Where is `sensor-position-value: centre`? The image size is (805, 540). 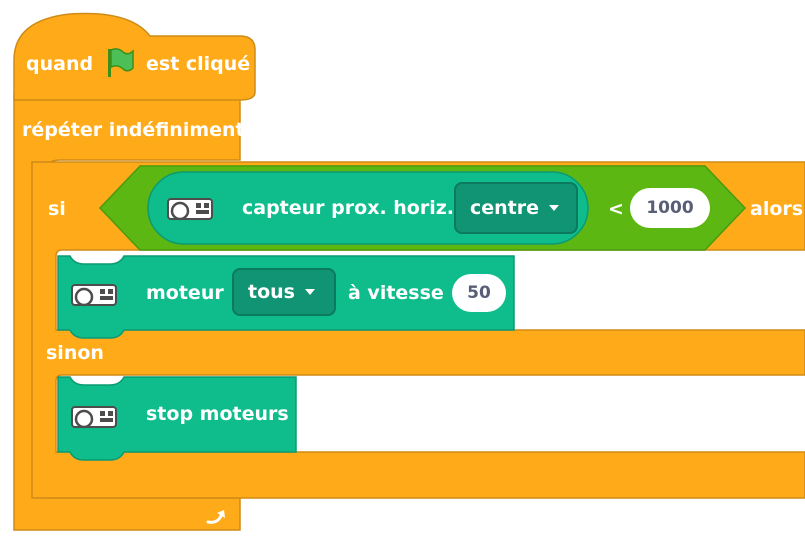
sensor-position-value: centre is located at coordinates (505, 207).